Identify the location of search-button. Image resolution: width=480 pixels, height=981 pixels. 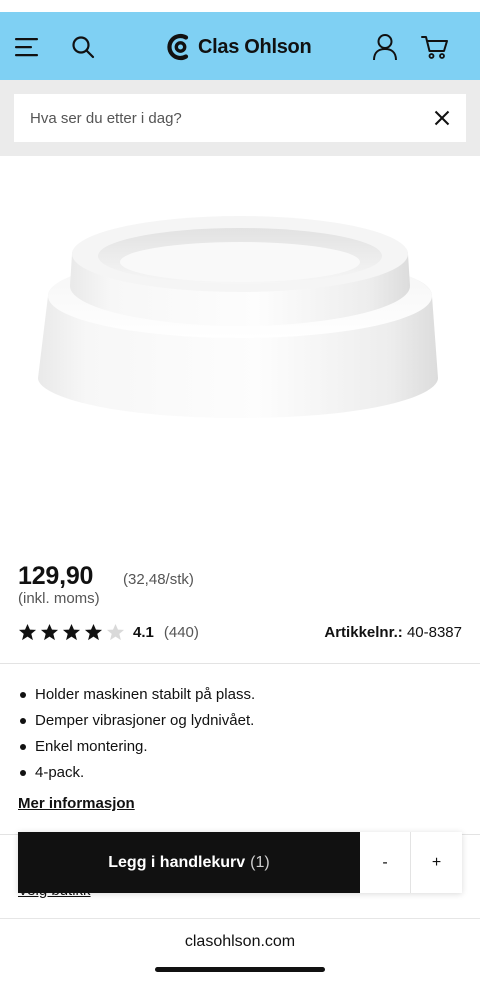
(83, 47).